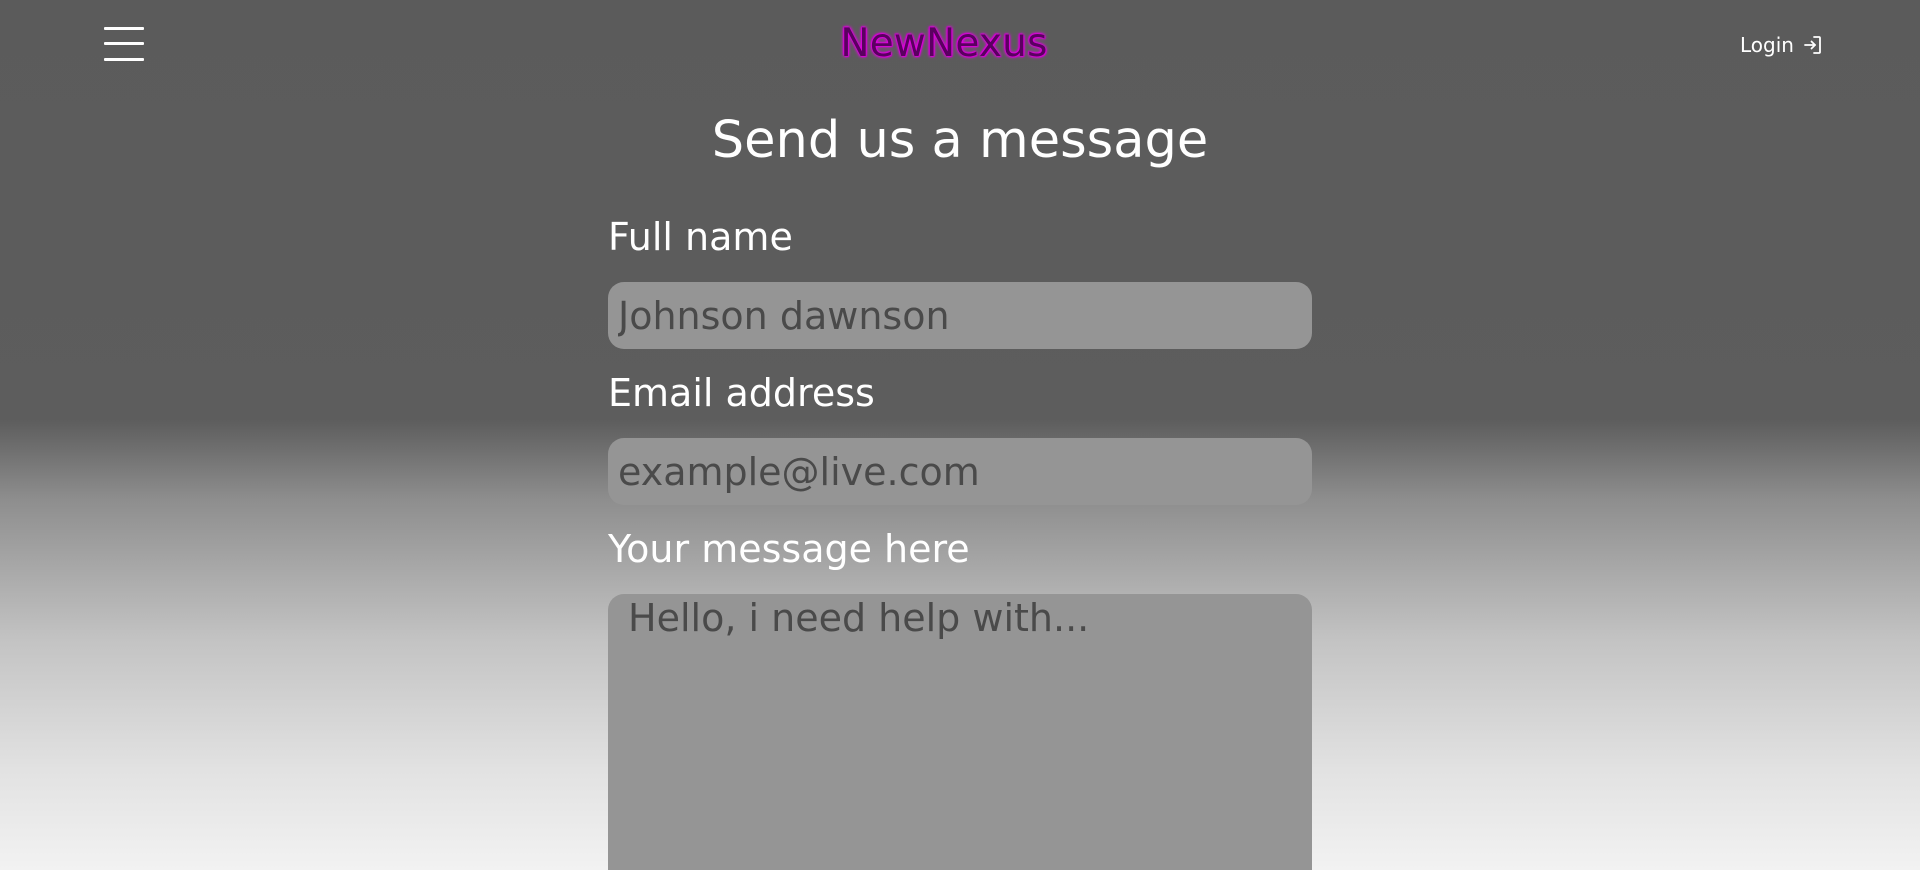 This screenshot has width=1920, height=870. I want to click on login-arrow-icon, so click(1813, 45).